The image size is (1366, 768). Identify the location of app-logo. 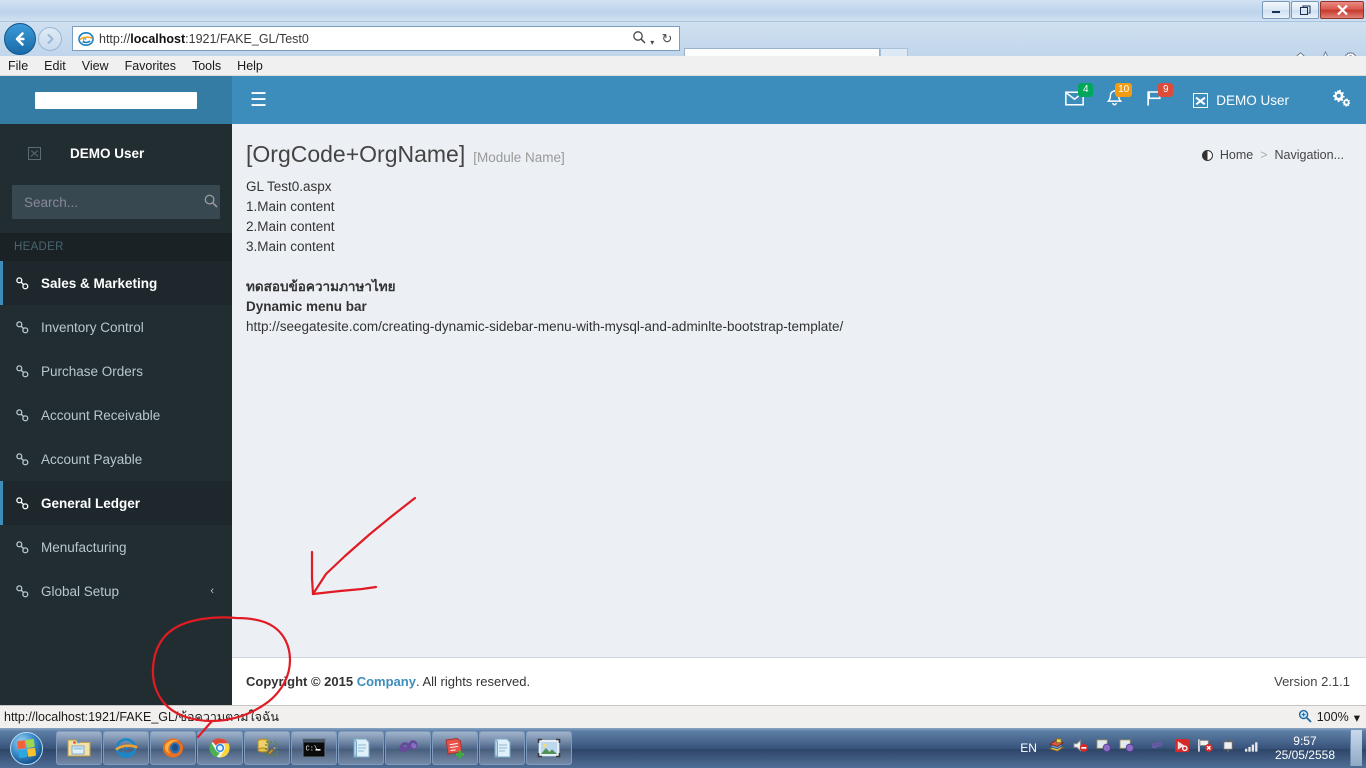
(116, 100).